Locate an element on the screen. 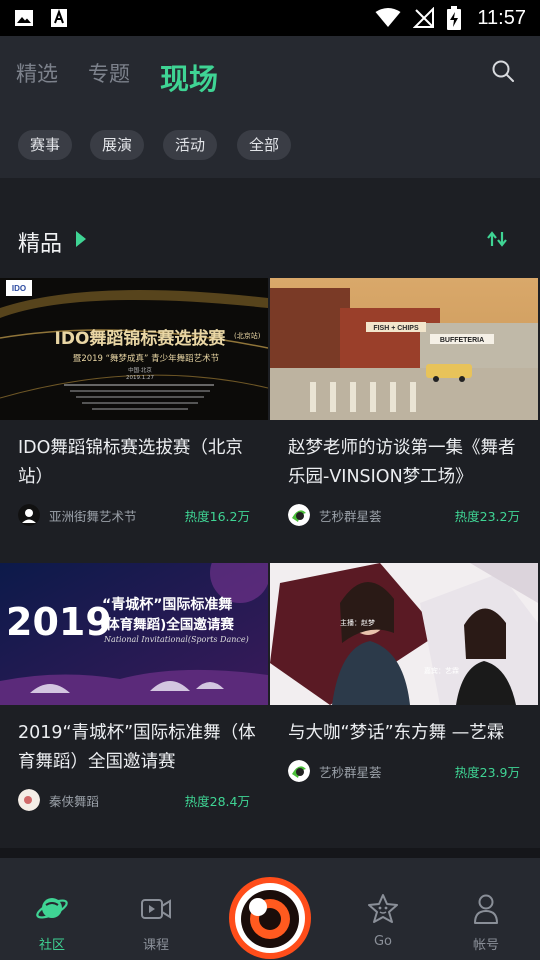 The height and width of the screenshot is (960, 540). poster-place: 中国·北京 is located at coordinates (140, 370).